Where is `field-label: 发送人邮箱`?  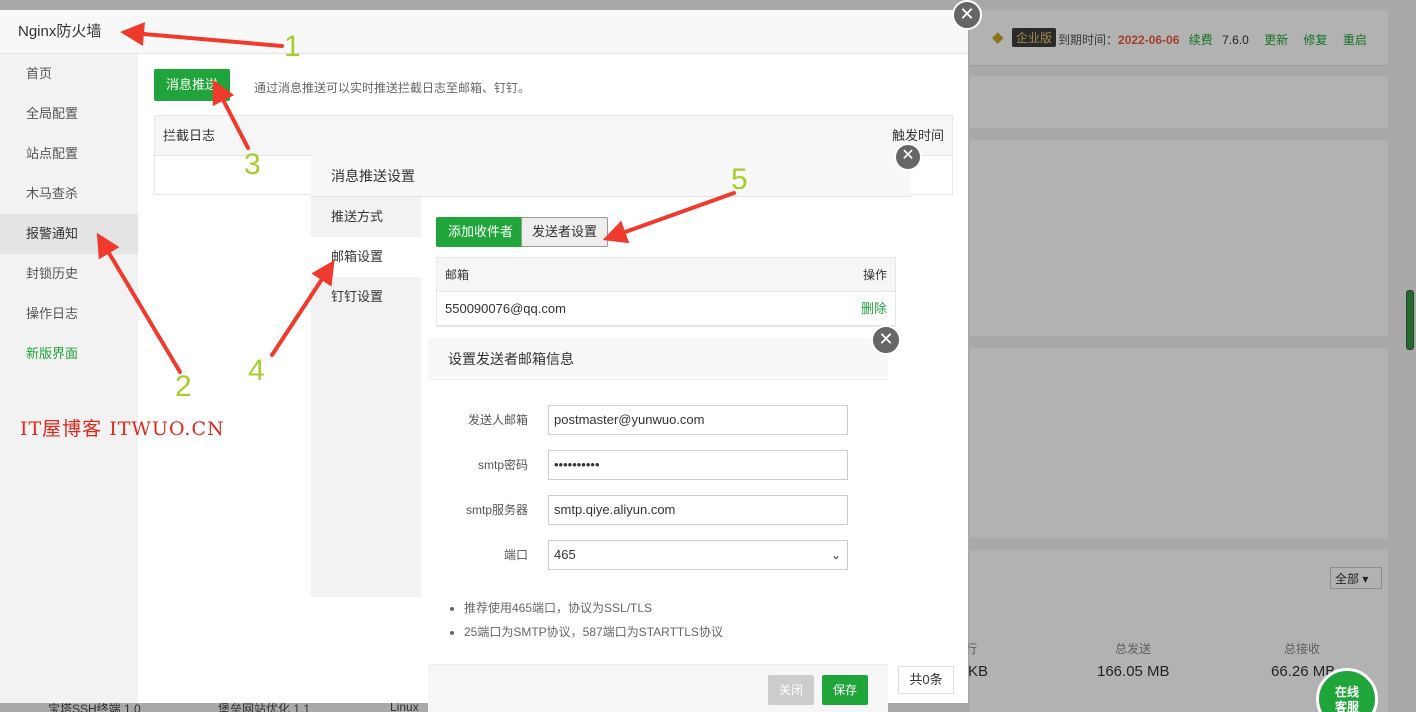
field-label: 发送人邮箱 is located at coordinates (497, 420).